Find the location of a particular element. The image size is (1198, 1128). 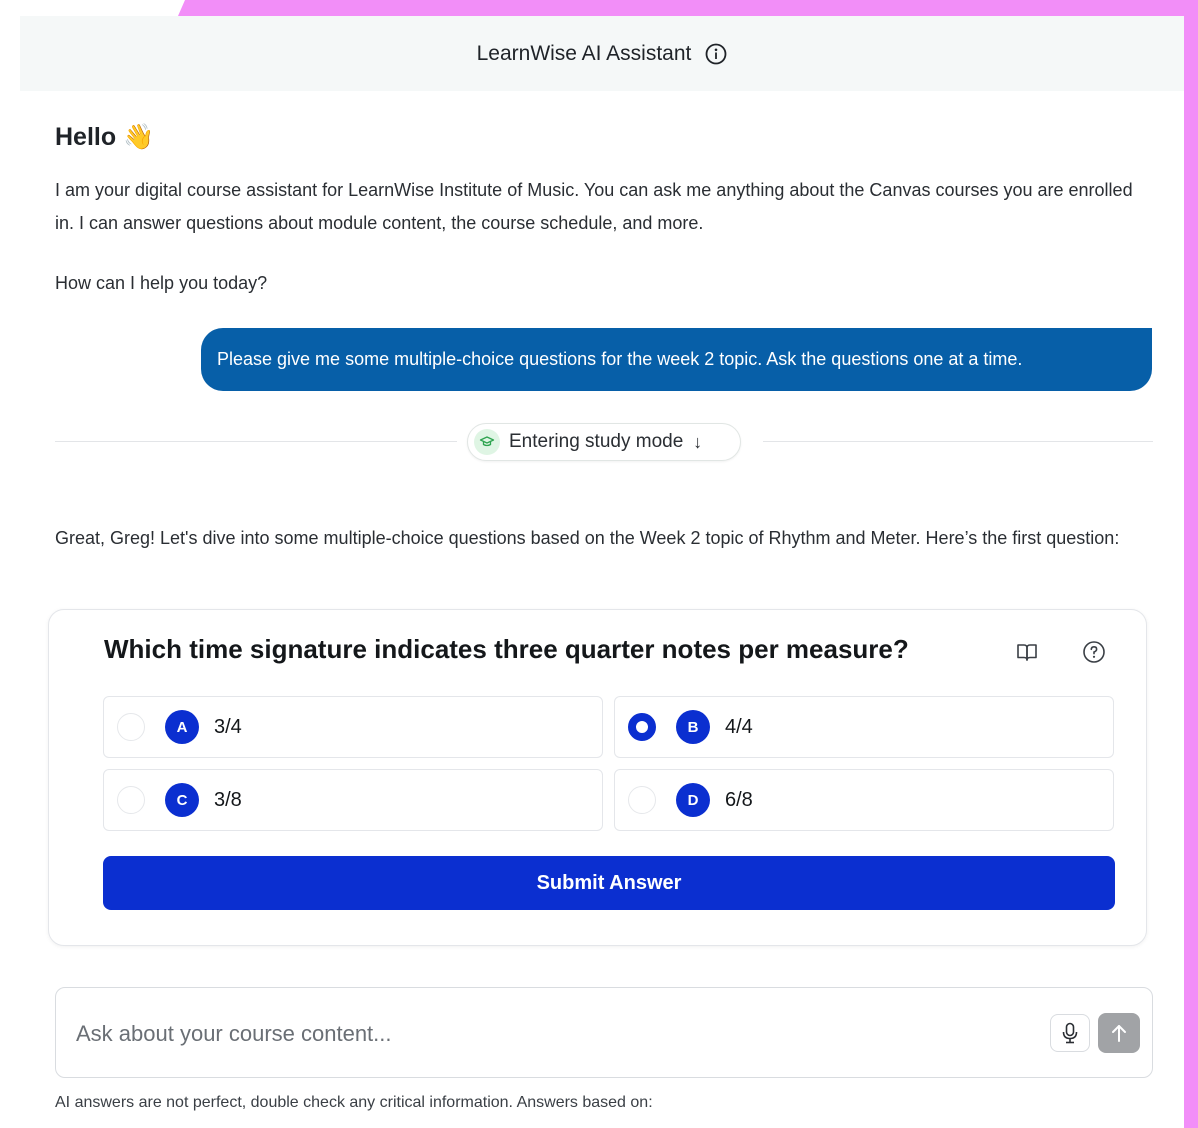

radio-option-b-selected is located at coordinates (642, 727).